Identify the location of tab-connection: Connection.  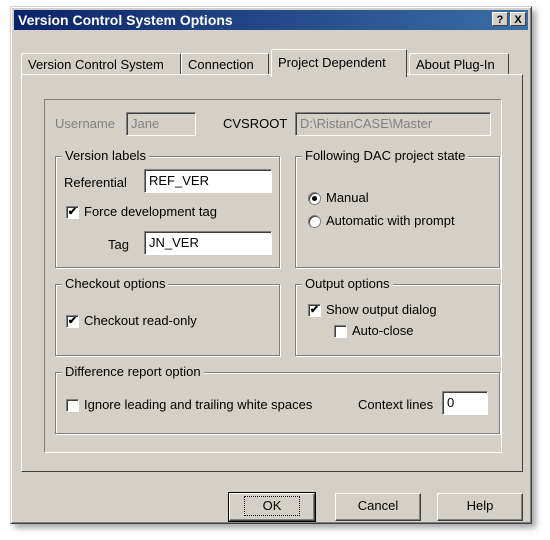
(225, 64).